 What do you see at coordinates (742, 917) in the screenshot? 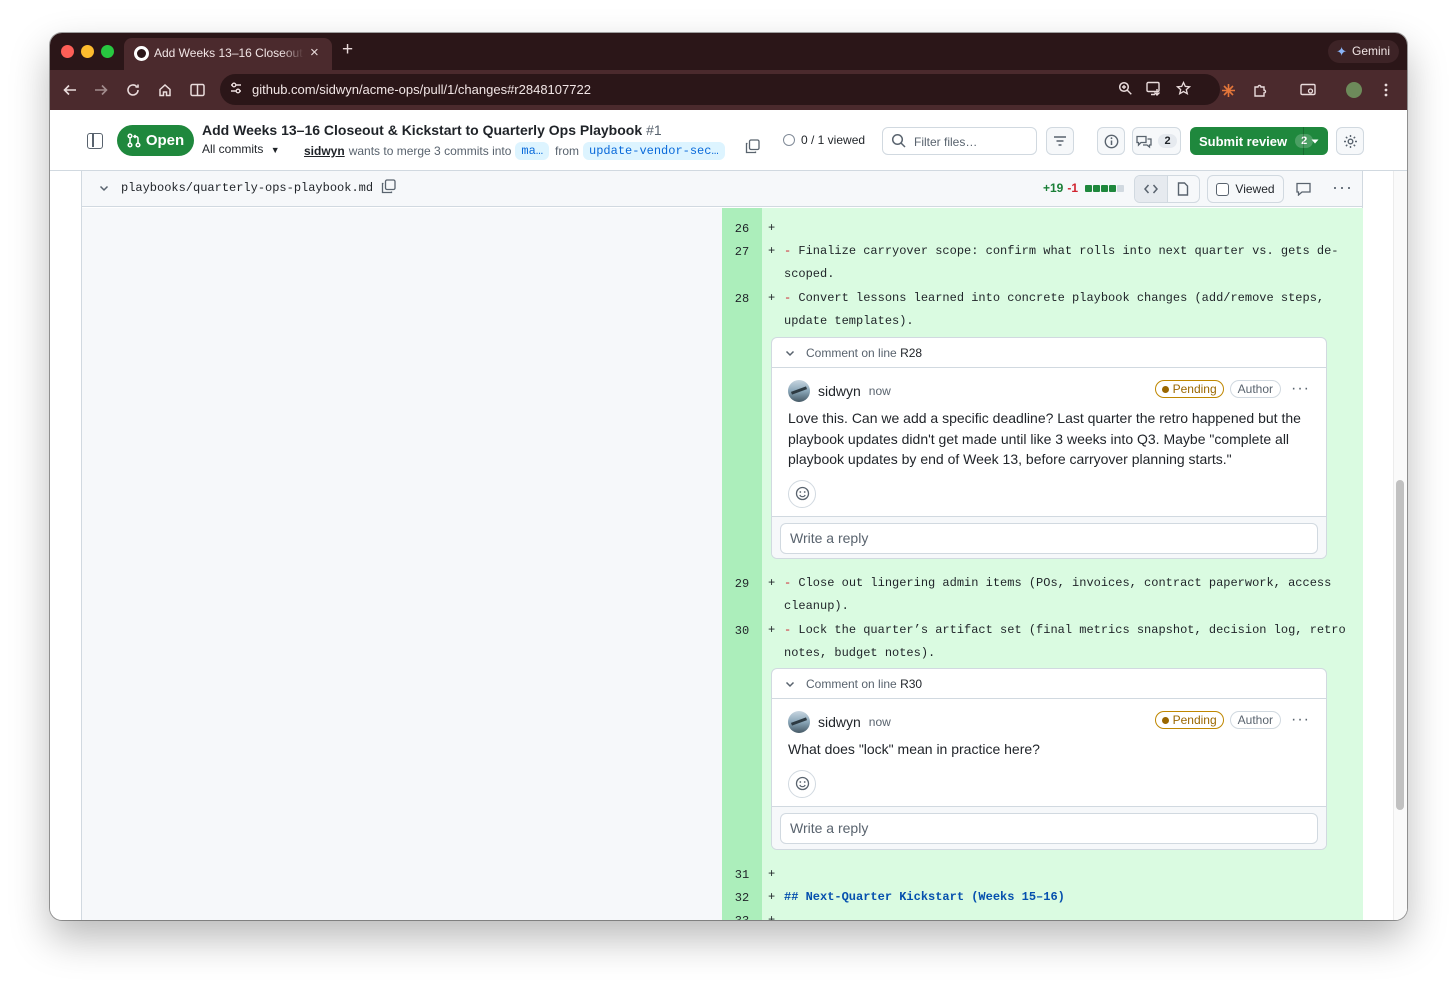
I see `line-number: 33` at bounding box center [742, 917].